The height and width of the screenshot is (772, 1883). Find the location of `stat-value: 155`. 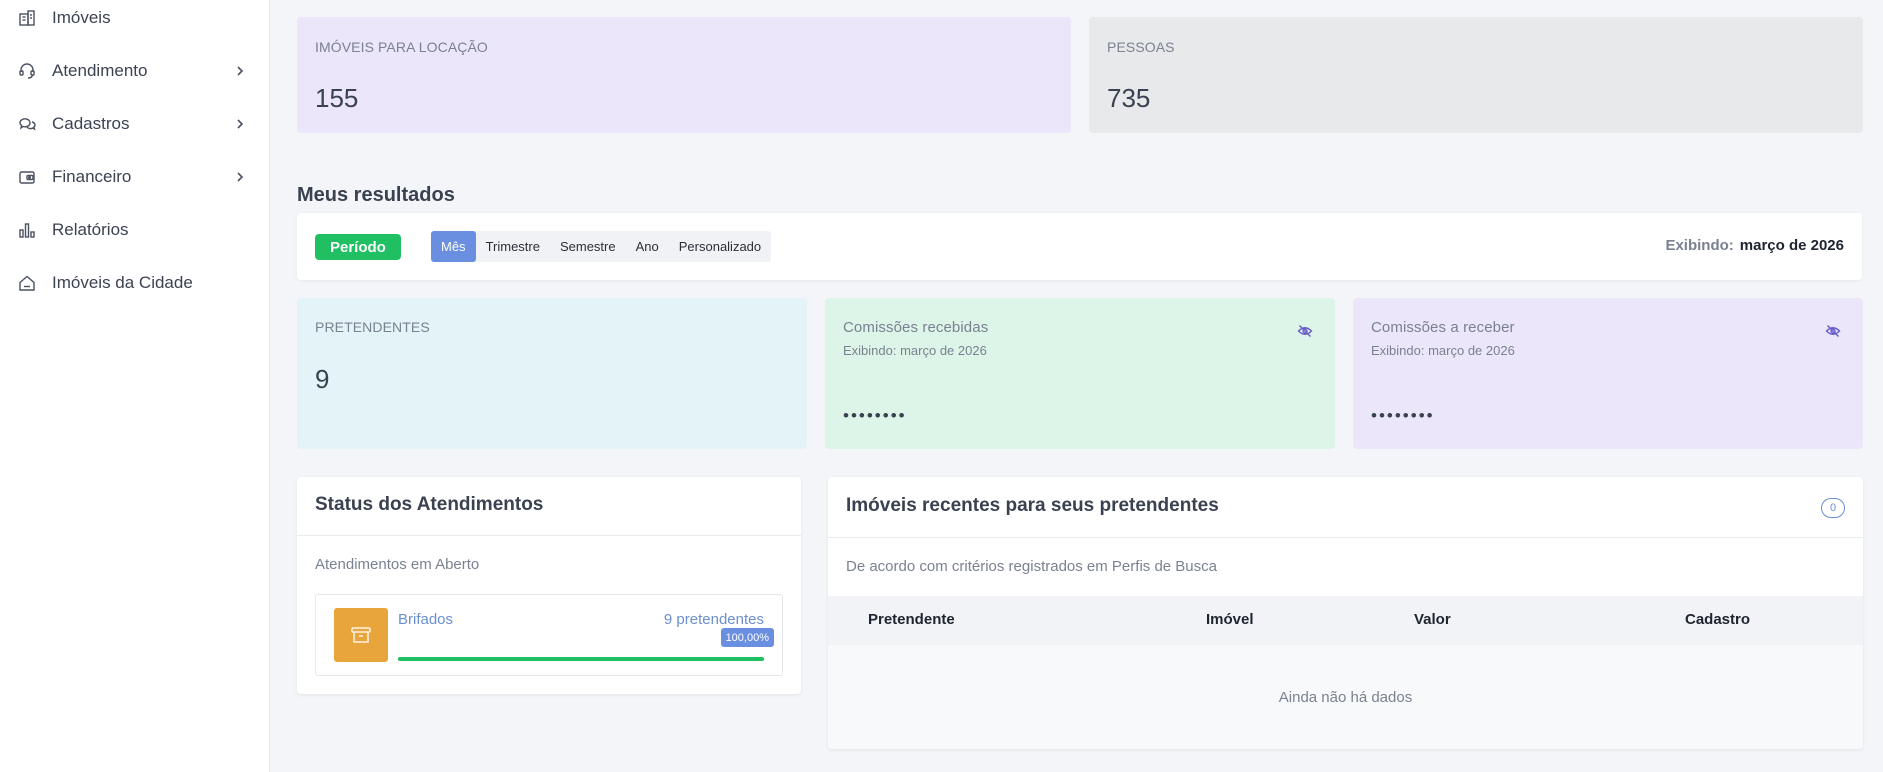

stat-value: 155 is located at coordinates (337, 98).